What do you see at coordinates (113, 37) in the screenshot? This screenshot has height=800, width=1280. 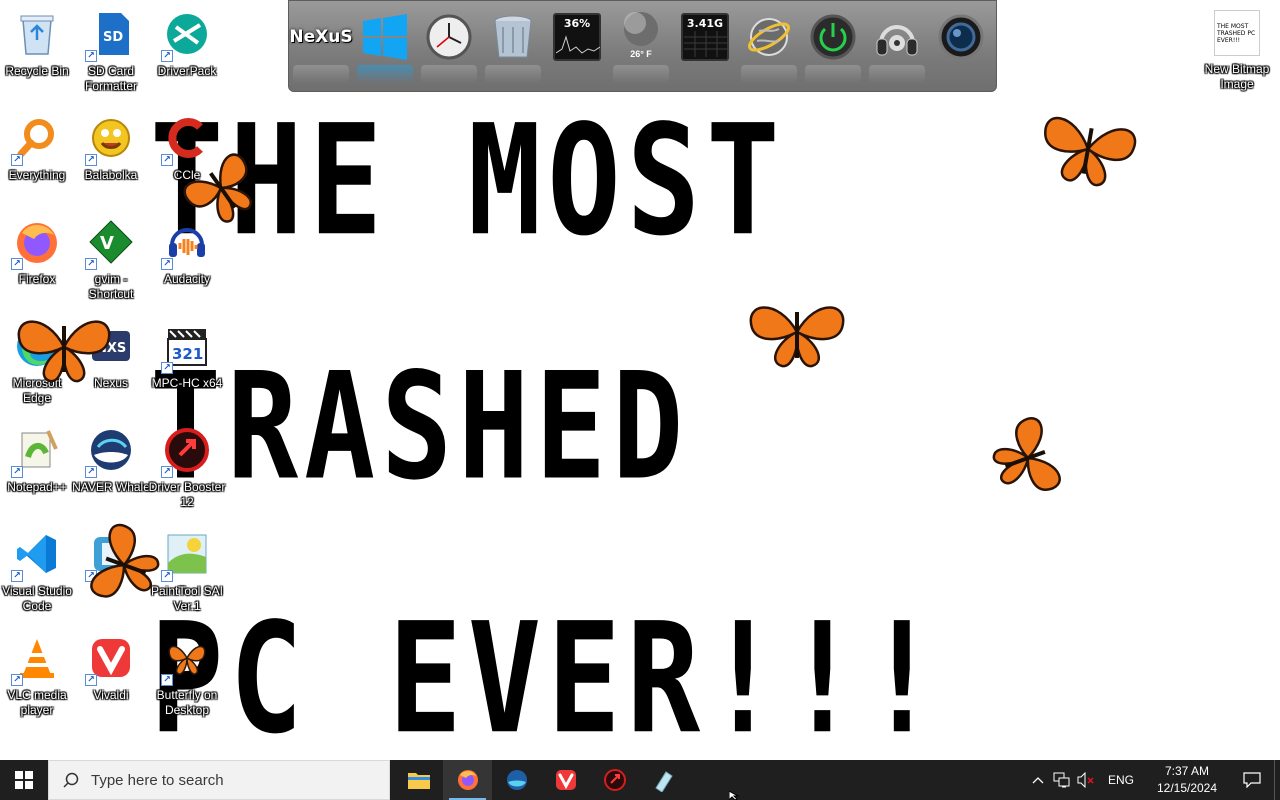 I see `svg-text: SD` at bounding box center [113, 37].